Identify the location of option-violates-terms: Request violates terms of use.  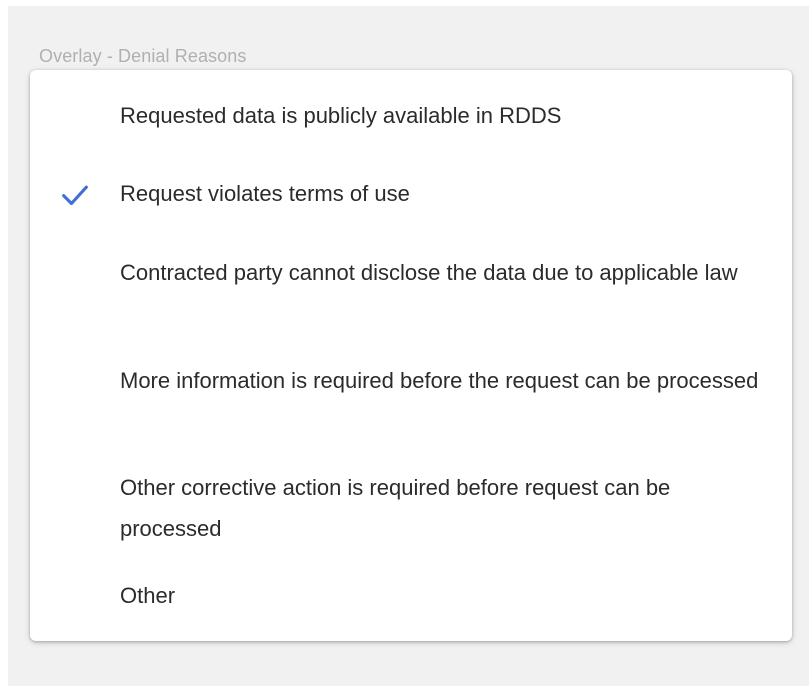
(445, 193).